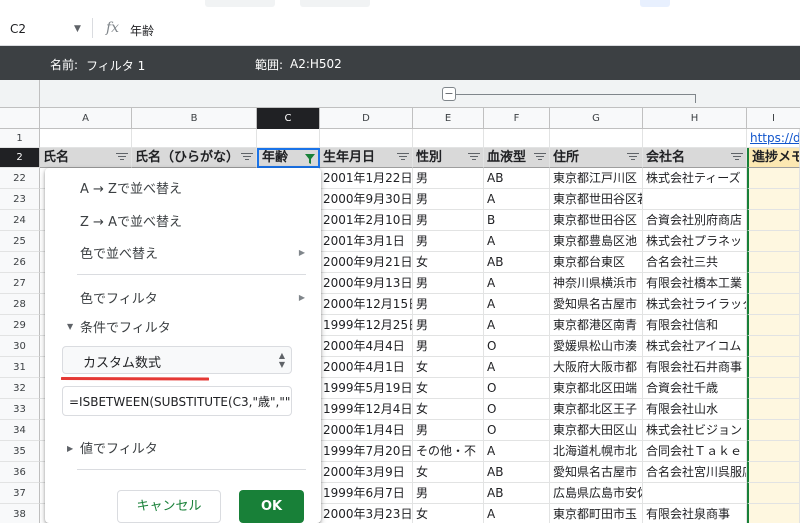 The height and width of the screenshot is (523, 800). I want to click on chevron-down-icon: ▼, so click(77, 29).